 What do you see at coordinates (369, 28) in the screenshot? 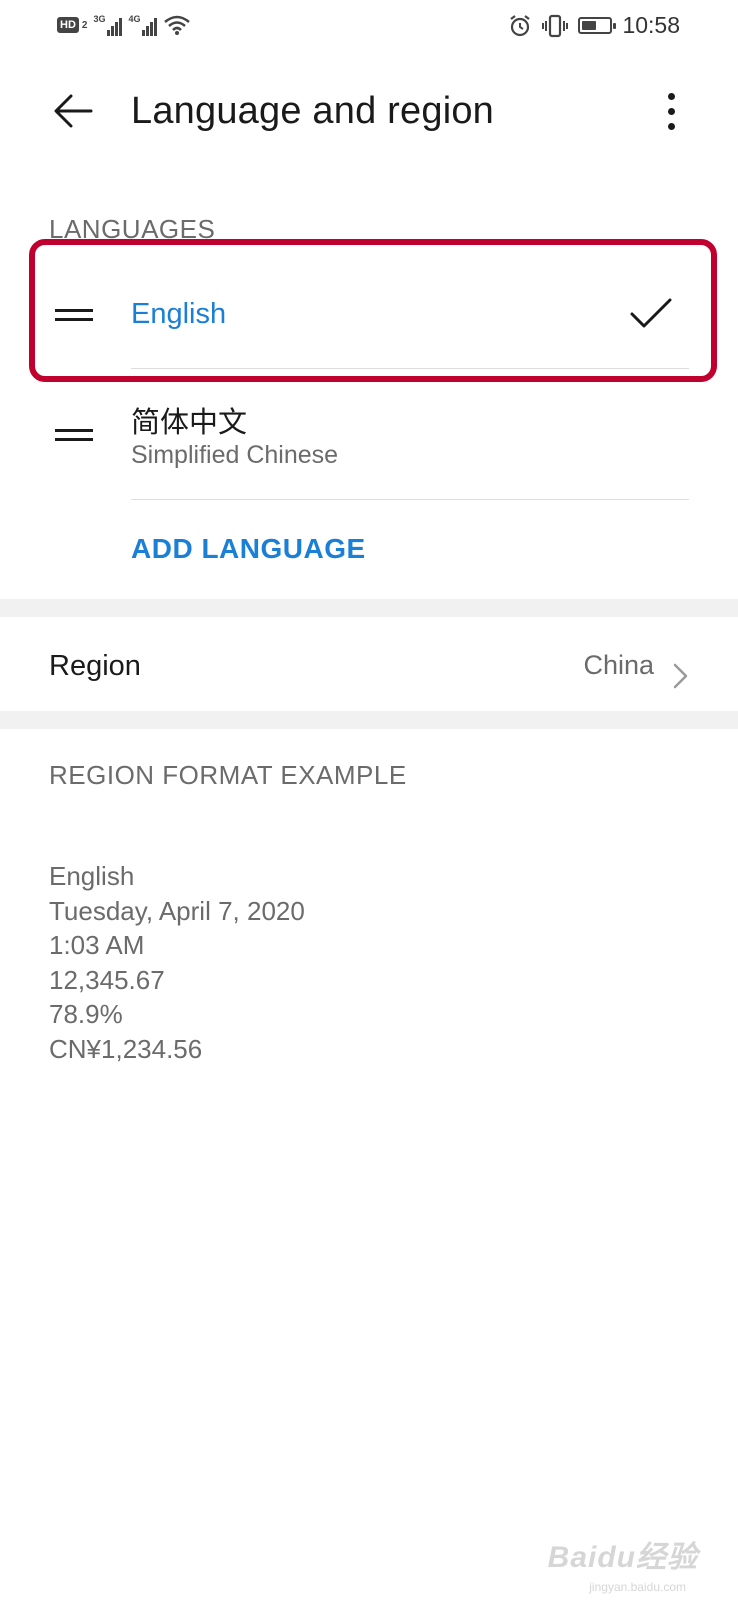
I see `status-bar: HD 2 3G 4G 10:58` at bounding box center [369, 28].